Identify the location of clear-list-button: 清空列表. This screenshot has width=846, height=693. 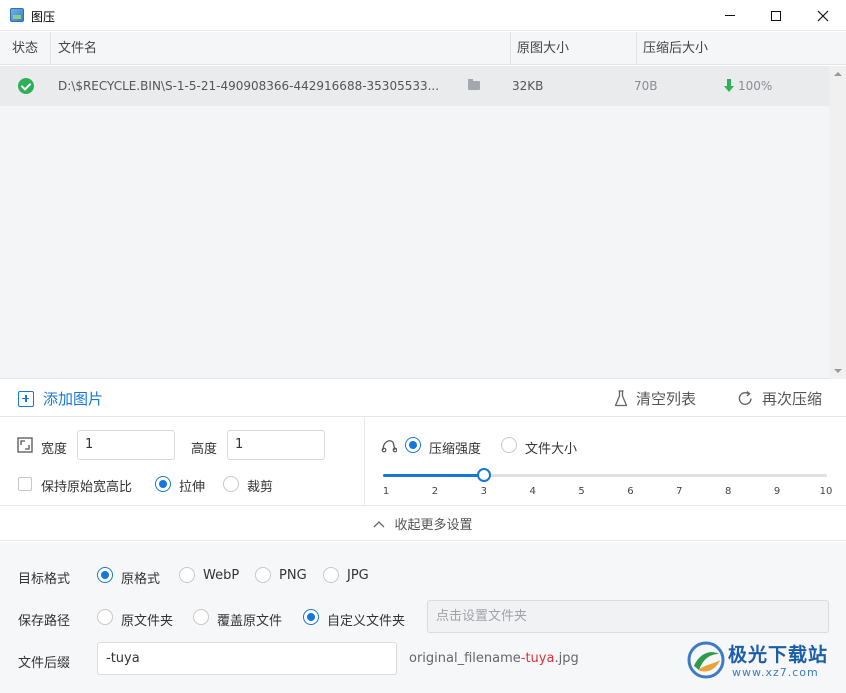
(655, 398).